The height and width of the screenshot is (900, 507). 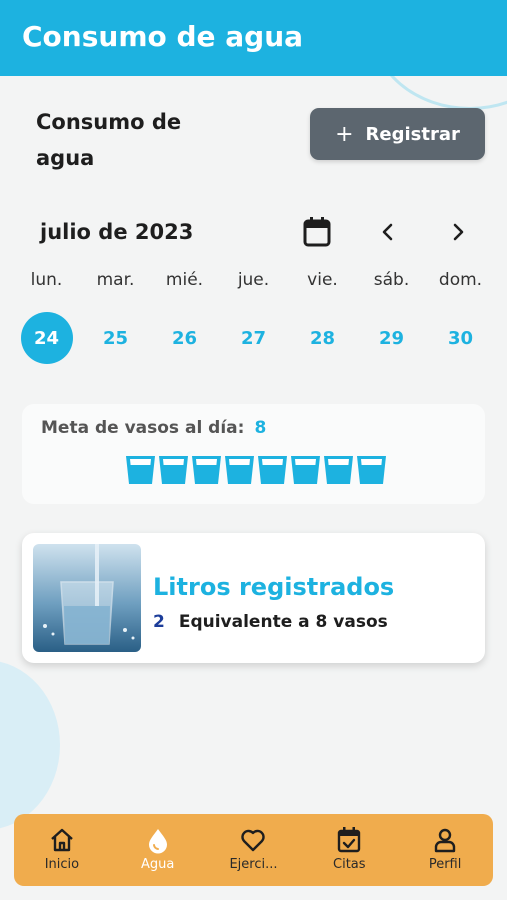 What do you see at coordinates (317, 232) in the screenshot?
I see `calendar-icon` at bounding box center [317, 232].